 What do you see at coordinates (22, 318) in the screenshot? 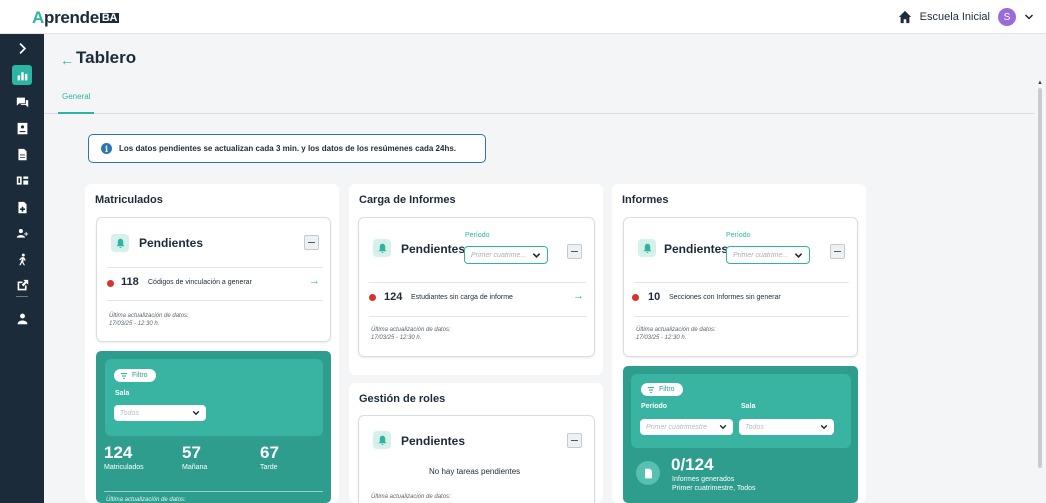
I see `profile-icon` at bounding box center [22, 318].